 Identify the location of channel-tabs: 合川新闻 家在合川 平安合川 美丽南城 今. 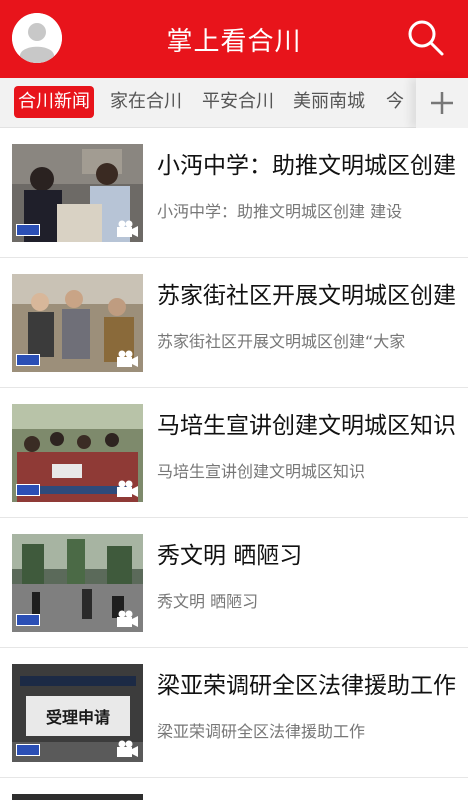
(206, 103).